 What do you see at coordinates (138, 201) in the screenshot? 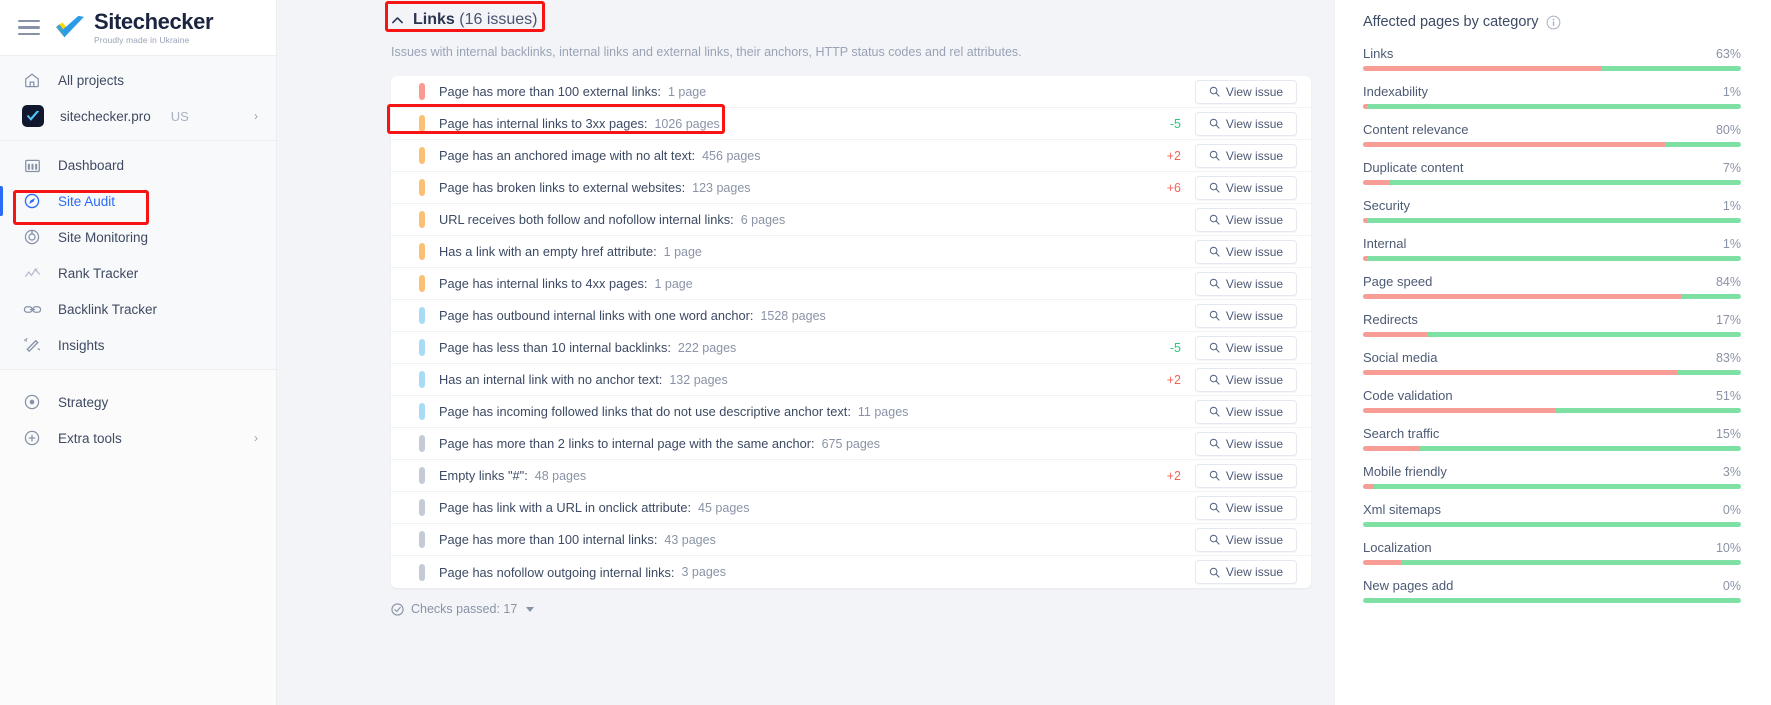
I see `sidebar-item-site-audit: Site Audit` at bounding box center [138, 201].